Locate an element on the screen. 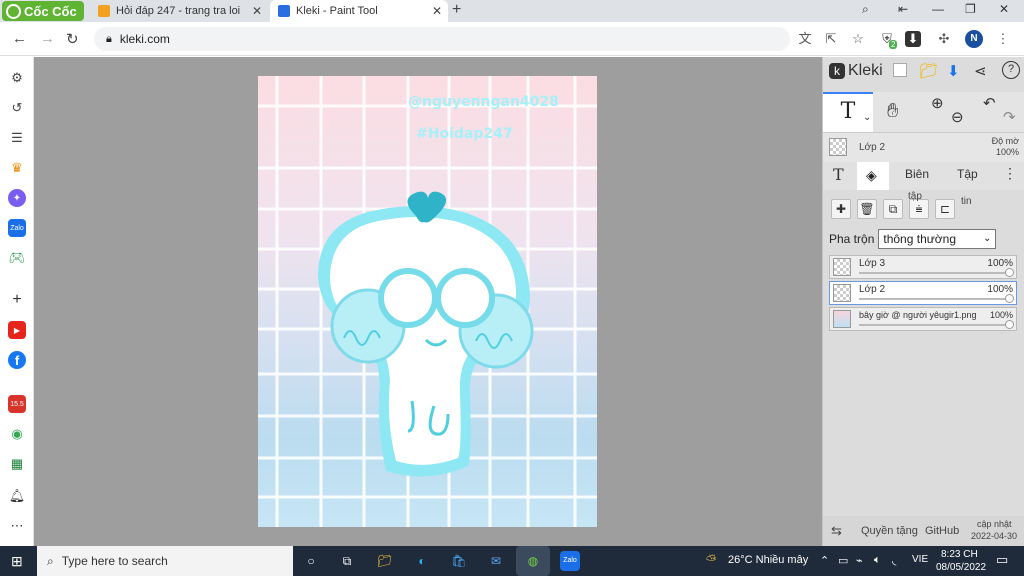  more-vertical-icon: ⋮ is located at coordinates (1010, 173).